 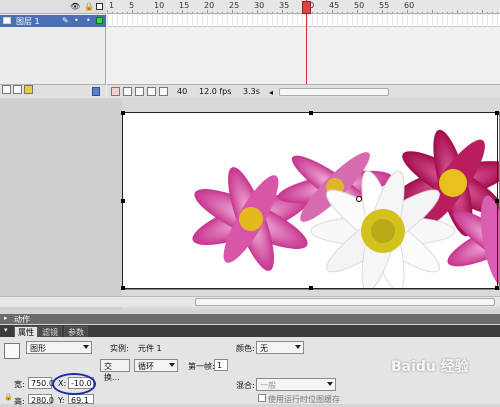 I want to click on ruler-label: 25, so click(x=234, y=5).